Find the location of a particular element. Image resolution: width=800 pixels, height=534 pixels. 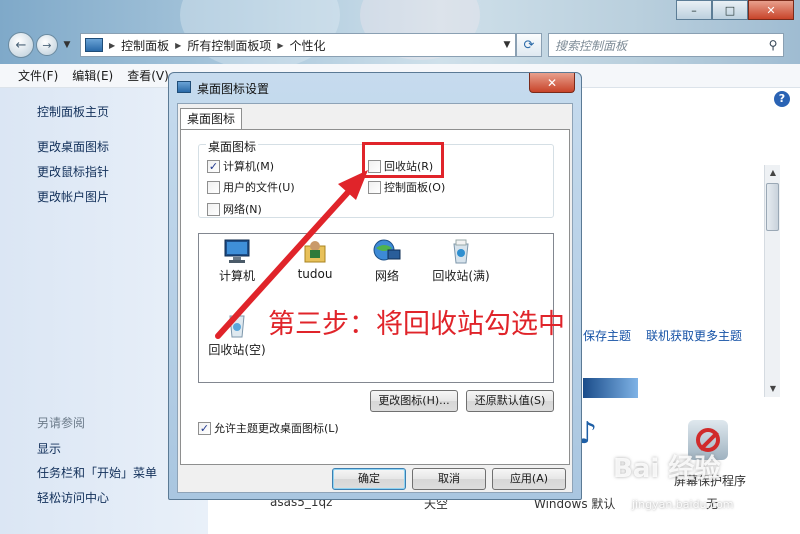

back-arrow-icon: ← is located at coordinates (21, 45).